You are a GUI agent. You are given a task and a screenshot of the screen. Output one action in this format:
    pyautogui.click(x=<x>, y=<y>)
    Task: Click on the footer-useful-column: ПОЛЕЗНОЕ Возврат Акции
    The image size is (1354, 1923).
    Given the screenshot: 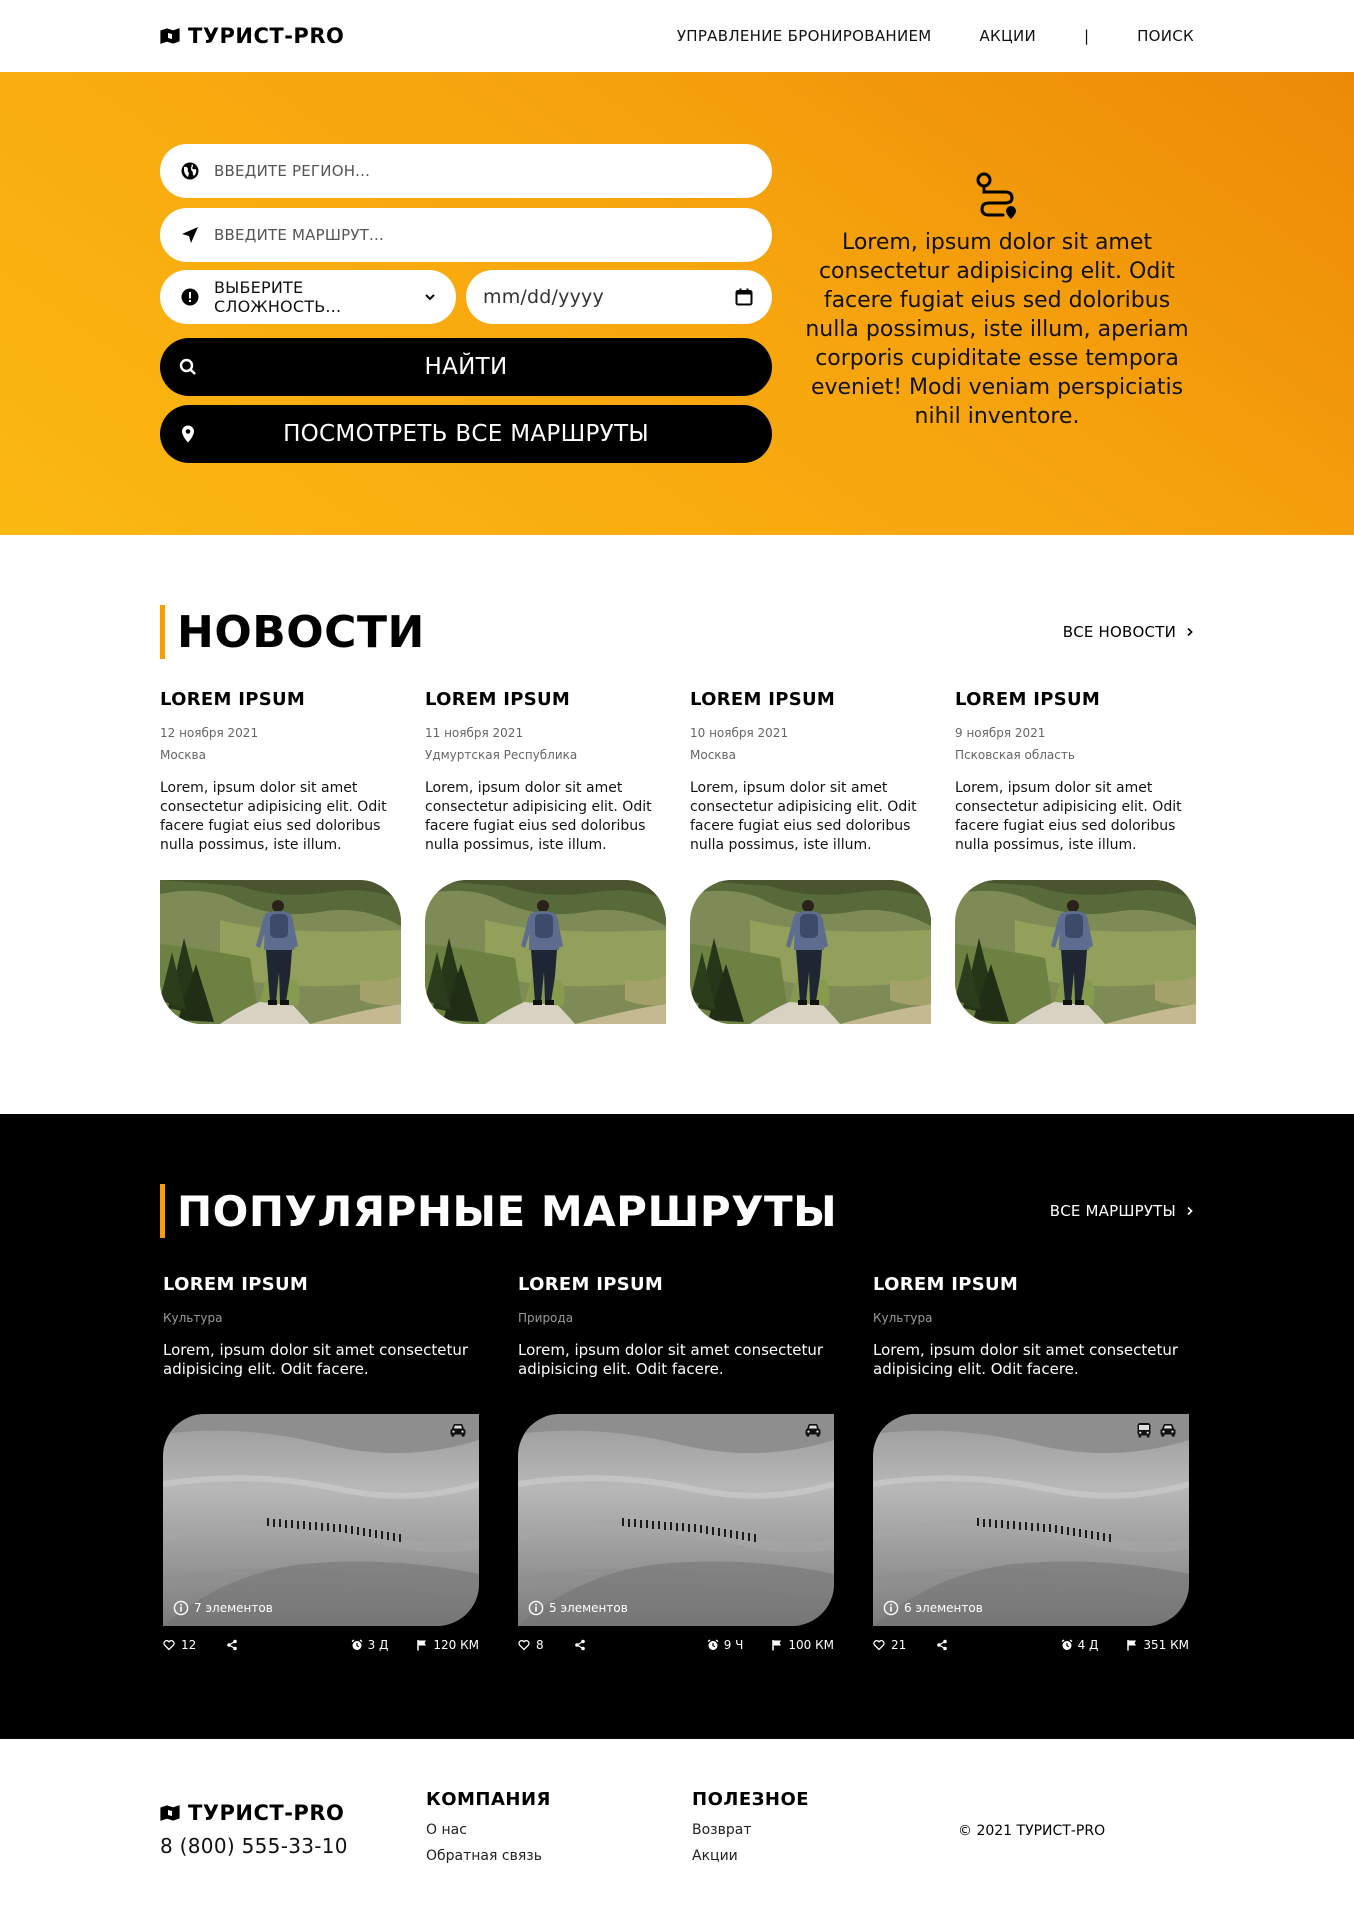 What is the action you would take?
    pyautogui.click(x=825, y=1826)
    